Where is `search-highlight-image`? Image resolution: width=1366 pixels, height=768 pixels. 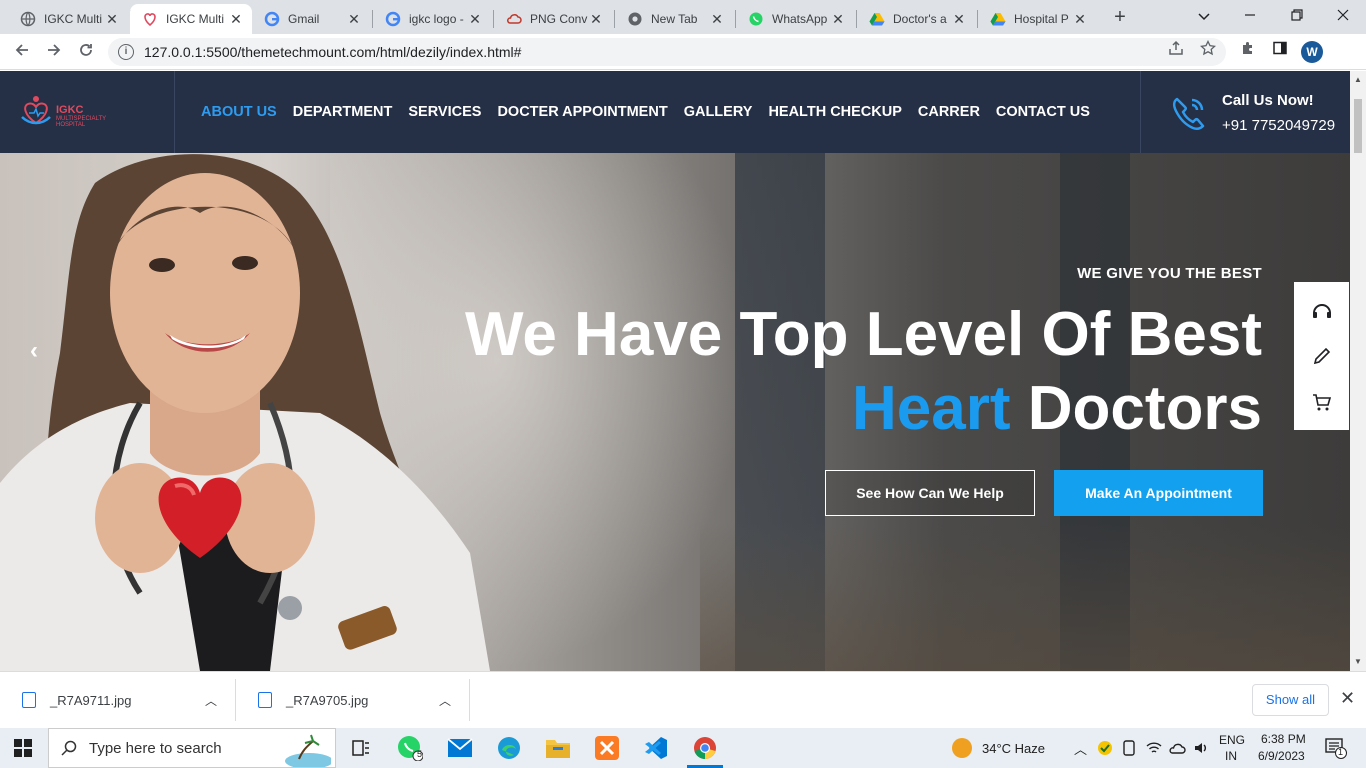 search-highlight-image is located at coordinates (308, 750).